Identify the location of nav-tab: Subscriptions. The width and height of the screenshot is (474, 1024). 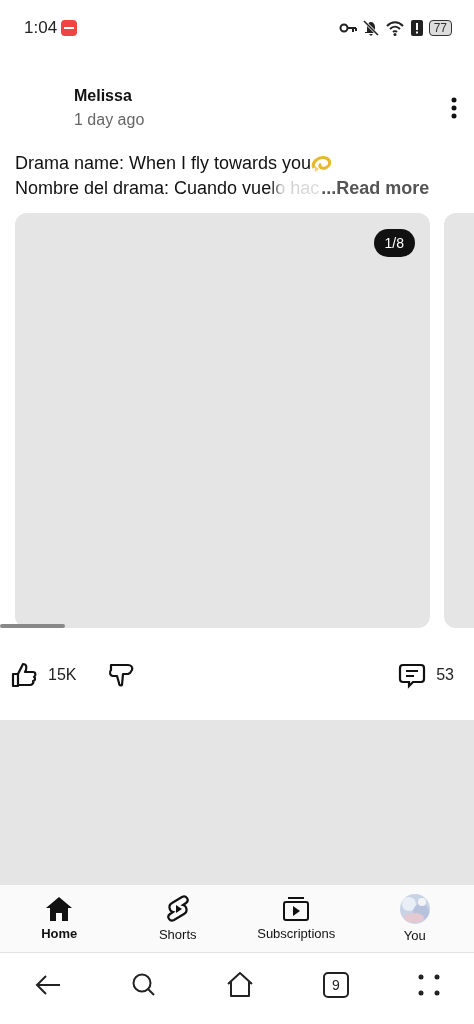
(296, 918).